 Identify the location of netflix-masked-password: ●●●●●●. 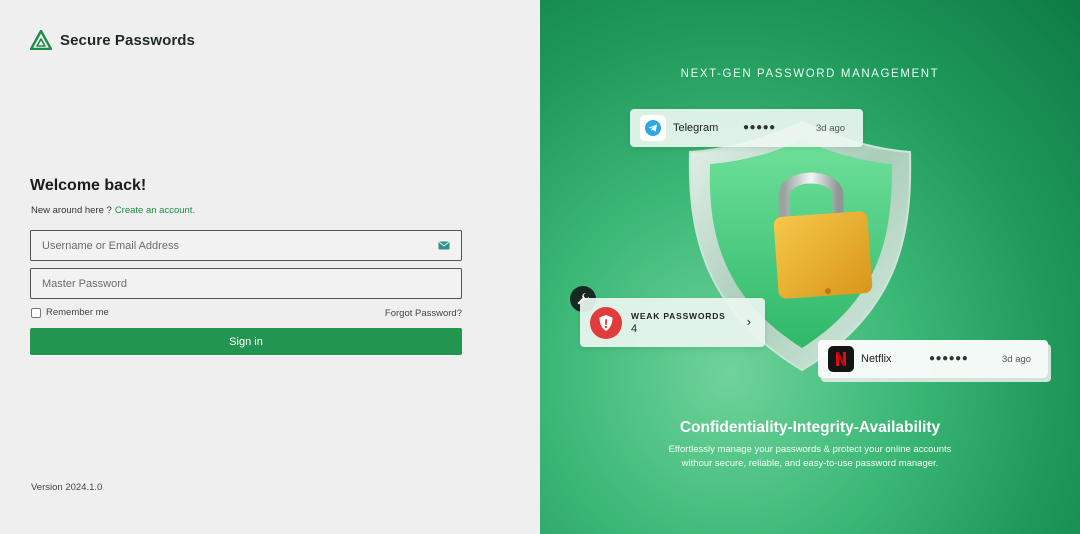
(949, 358).